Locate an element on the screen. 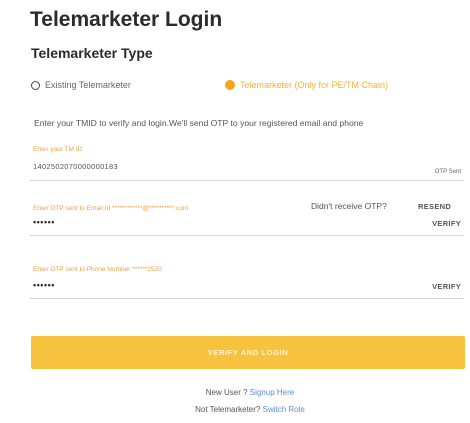 The image size is (470, 423). radio-telemarketer-pe-tm-chain: Telemarketer (Only for PE/TM Chain) is located at coordinates (306, 85).